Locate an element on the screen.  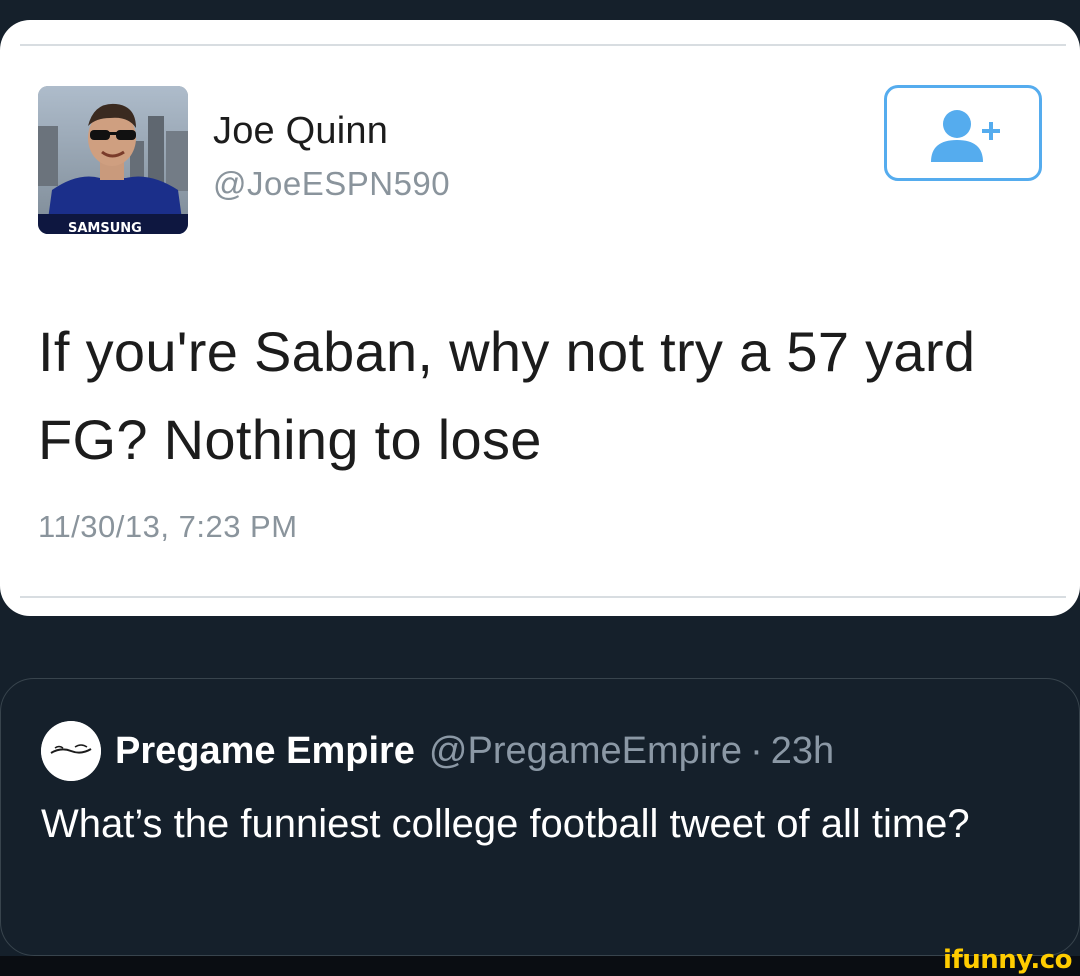
bottom-strip is located at coordinates (540, 966).